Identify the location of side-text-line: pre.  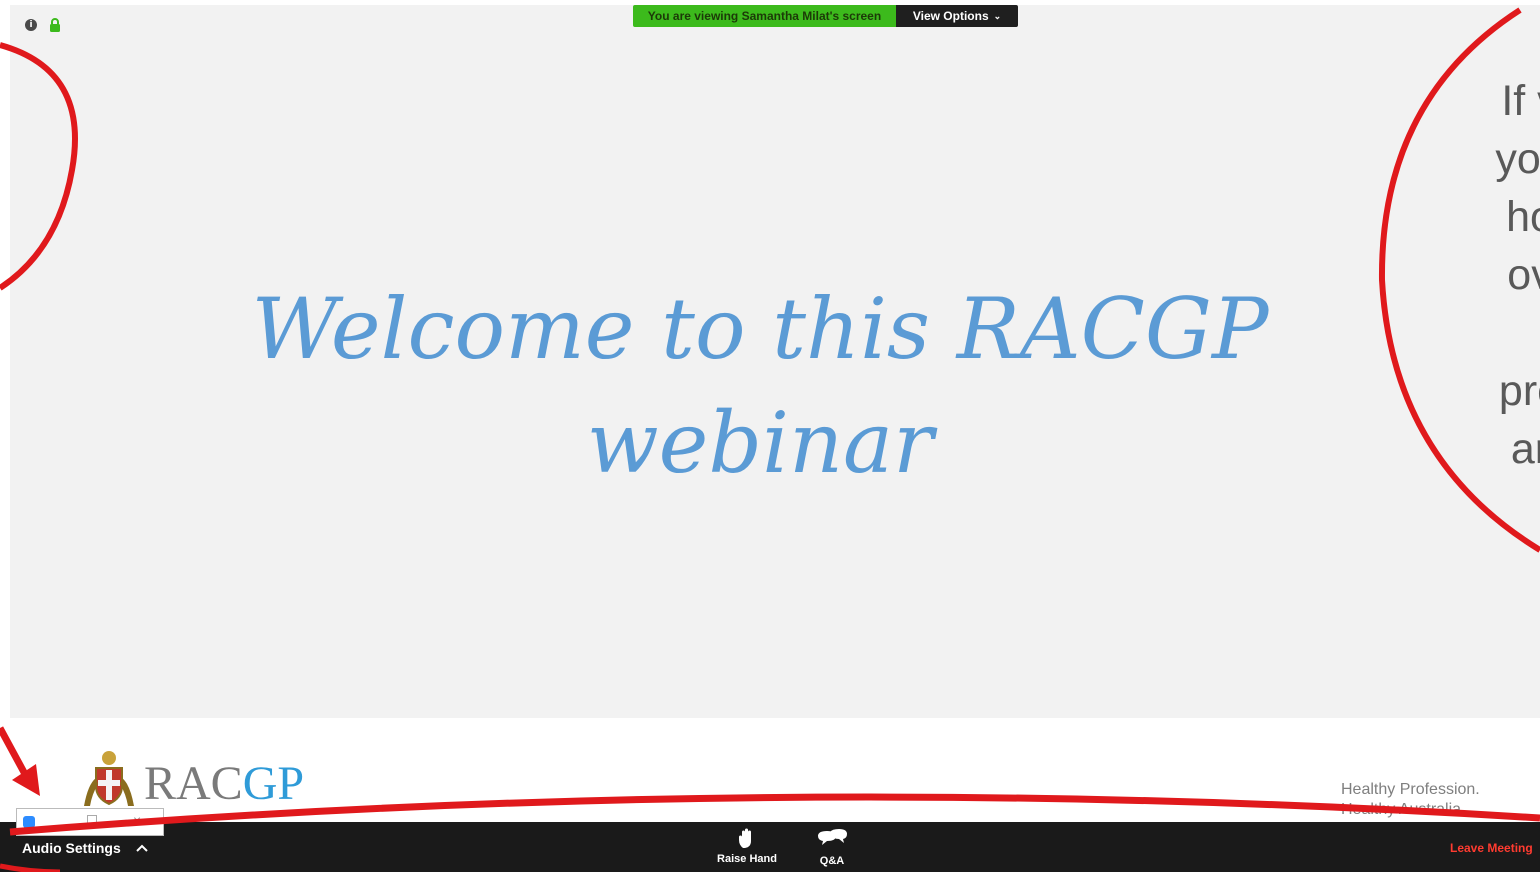
(1519, 391).